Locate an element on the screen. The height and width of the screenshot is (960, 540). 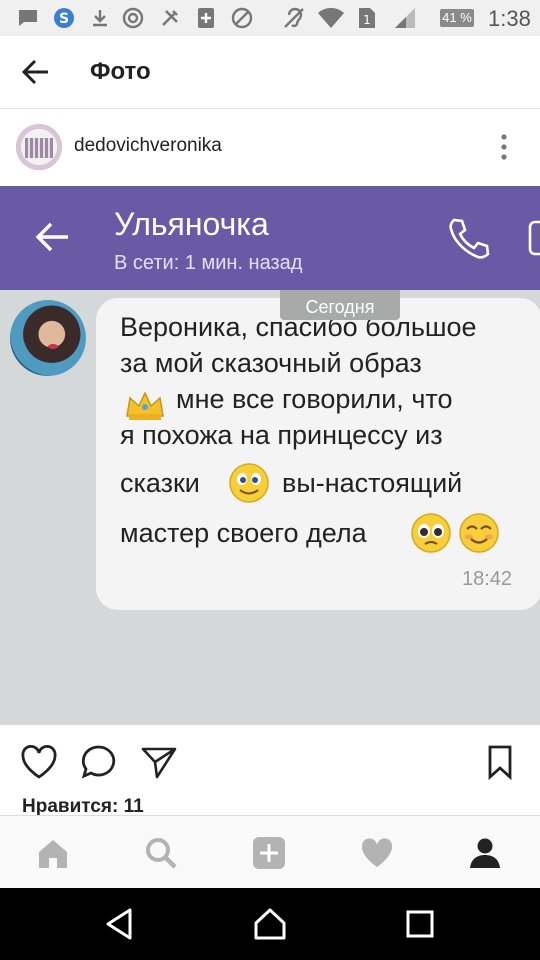
add-icon is located at coordinates (269, 853).